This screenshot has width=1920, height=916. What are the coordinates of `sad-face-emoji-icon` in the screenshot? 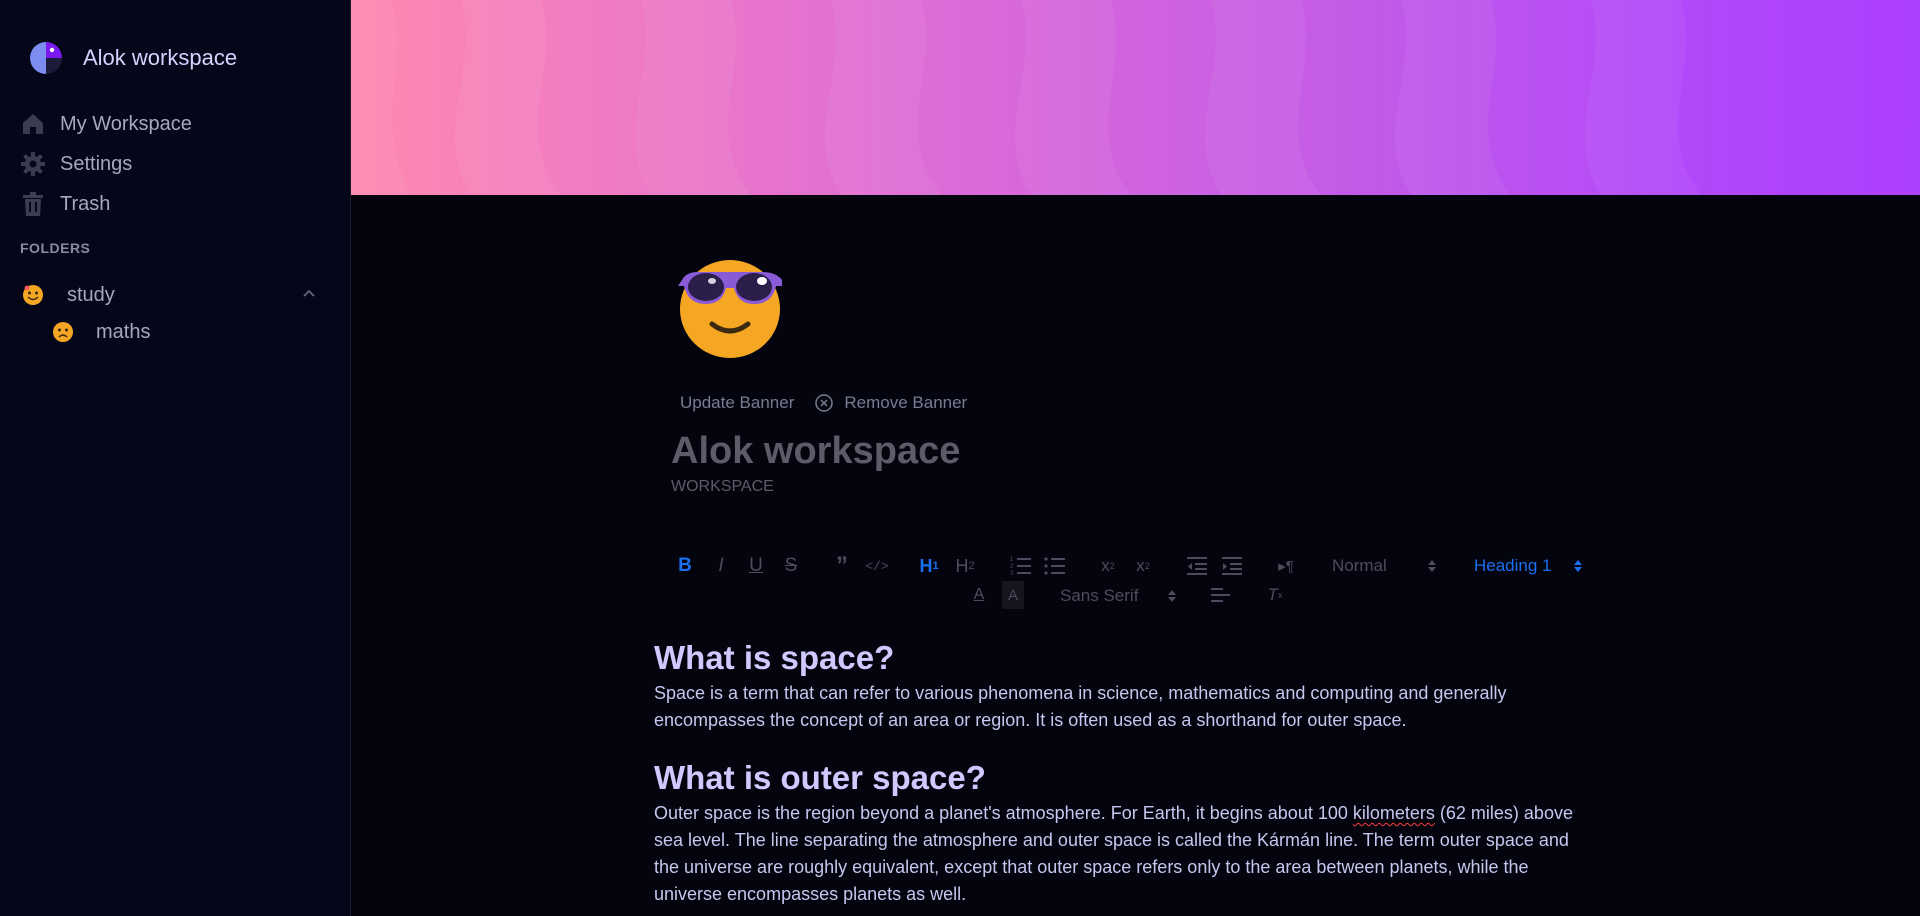 It's located at (63, 332).